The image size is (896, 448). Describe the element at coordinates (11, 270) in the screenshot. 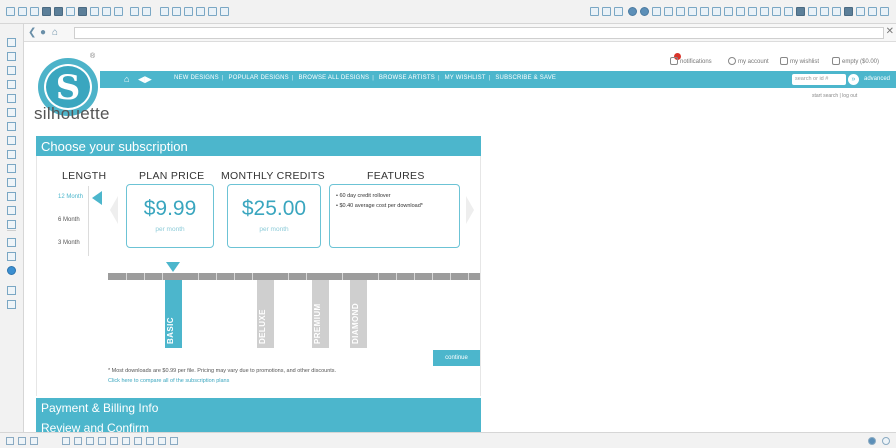

I see `store-view-icon` at that location.